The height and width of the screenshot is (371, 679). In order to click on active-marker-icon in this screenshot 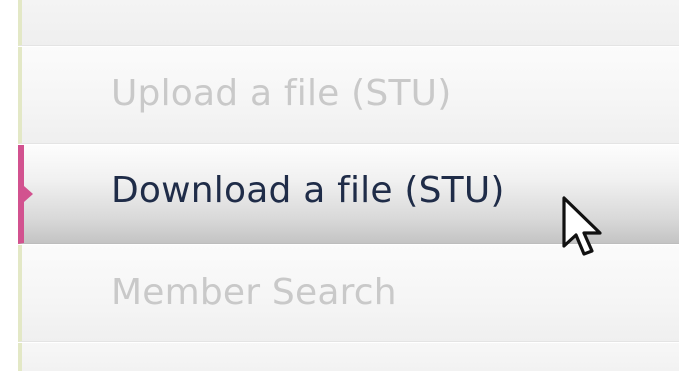, I will do `click(28, 194)`.